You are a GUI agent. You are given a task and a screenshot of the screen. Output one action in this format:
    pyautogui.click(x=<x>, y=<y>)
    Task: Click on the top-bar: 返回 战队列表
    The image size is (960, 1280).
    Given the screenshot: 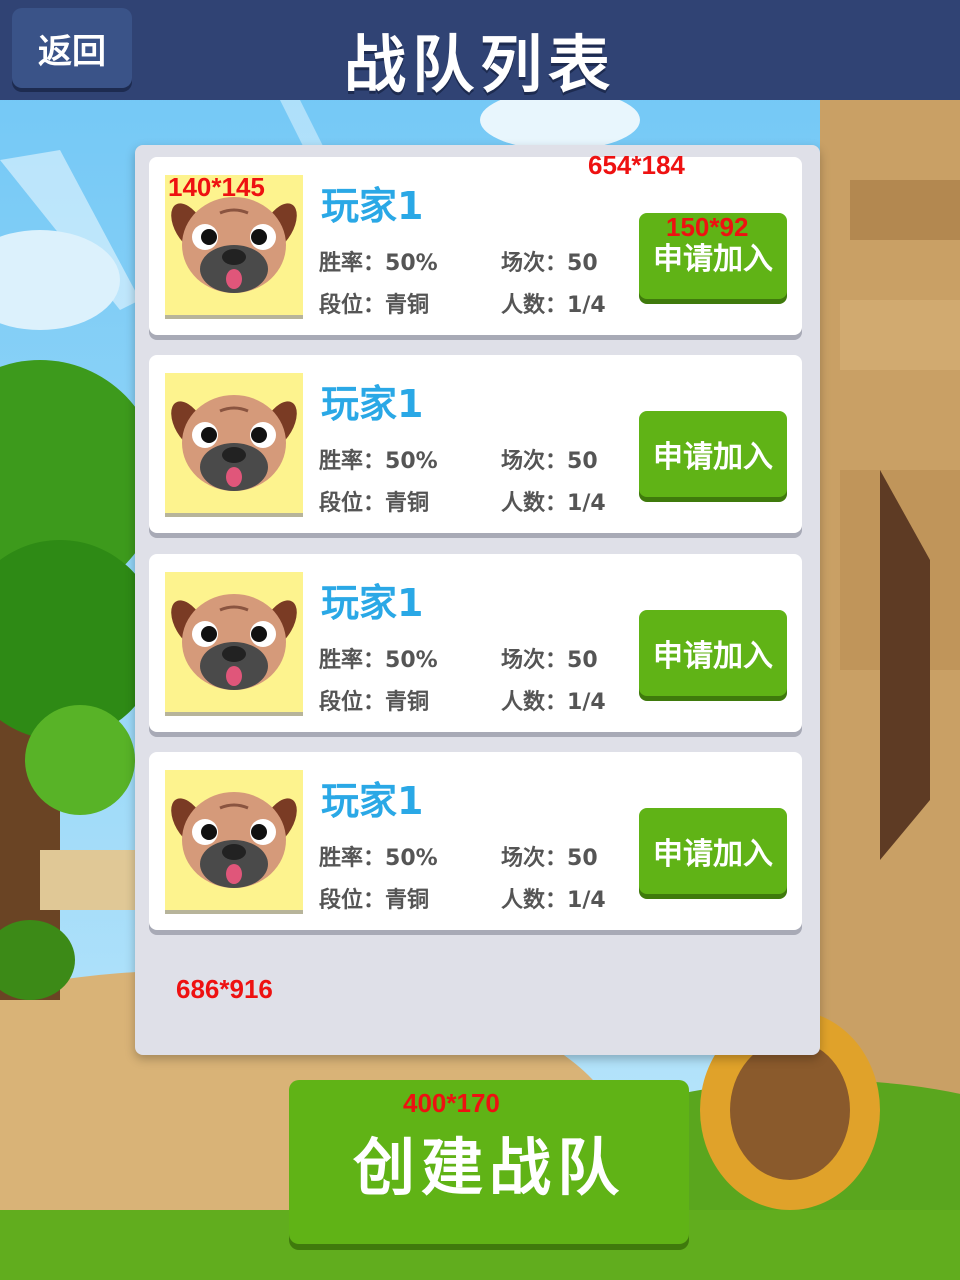 What is the action you would take?
    pyautogui.click(x=480, y=50)
    